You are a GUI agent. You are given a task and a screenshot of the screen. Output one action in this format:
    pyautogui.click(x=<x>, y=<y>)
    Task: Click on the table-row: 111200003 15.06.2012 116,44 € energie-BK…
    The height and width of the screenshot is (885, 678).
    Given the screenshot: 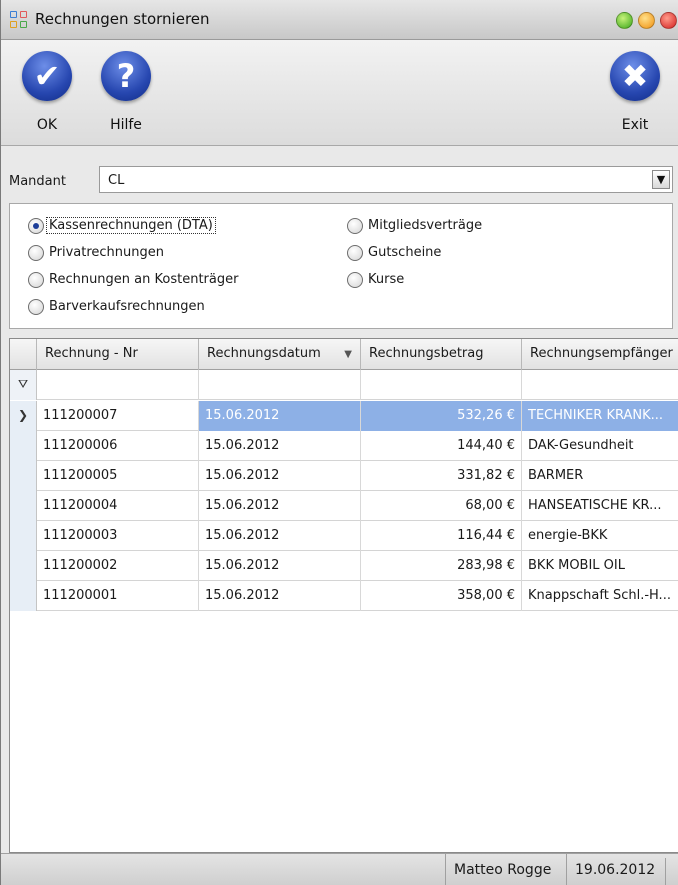 What is the action you would take?
    pyautogui.click(x=344, y=536)
    